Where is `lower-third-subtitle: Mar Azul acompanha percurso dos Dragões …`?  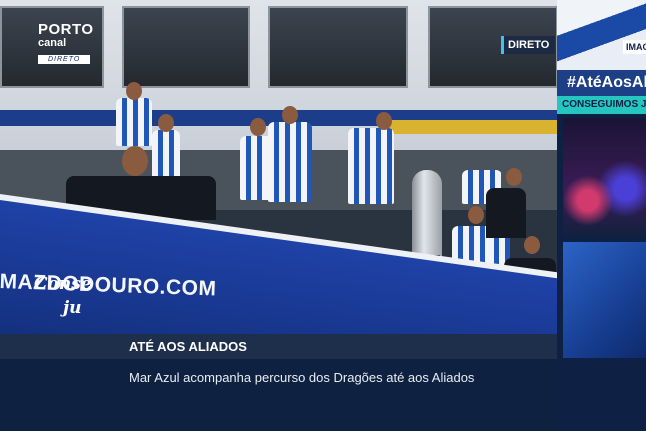 lower-third-subtitle: Mar Azul acompanha percurso dos Dragões … is located at coordinates (302, 377).